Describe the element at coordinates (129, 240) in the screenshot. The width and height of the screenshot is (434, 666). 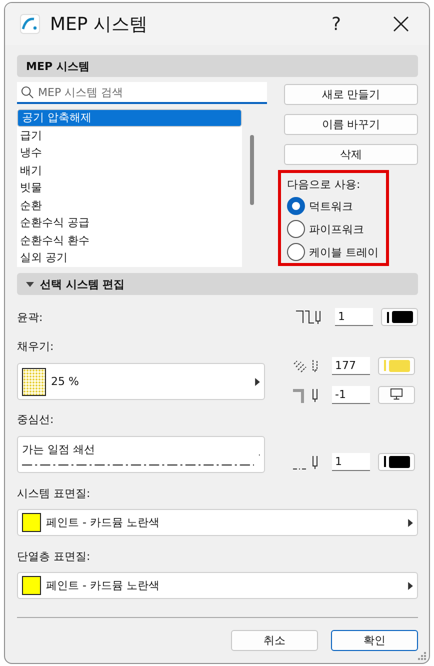
I see `list-item: 순환수식 환수` at that location.